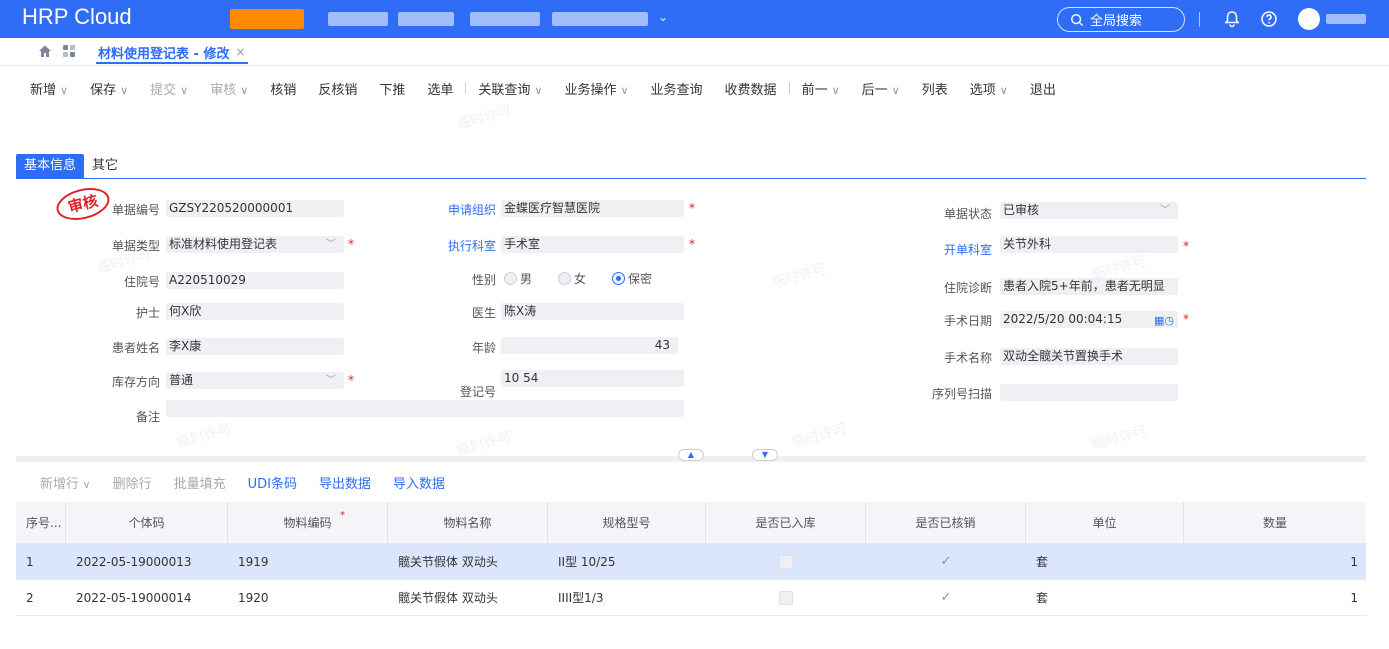 This screenshot has width=1389, height=649. Describe the element at coordinates (935, 88) in the screenshot. I see `toolbar-button-14: 列表` at that location.